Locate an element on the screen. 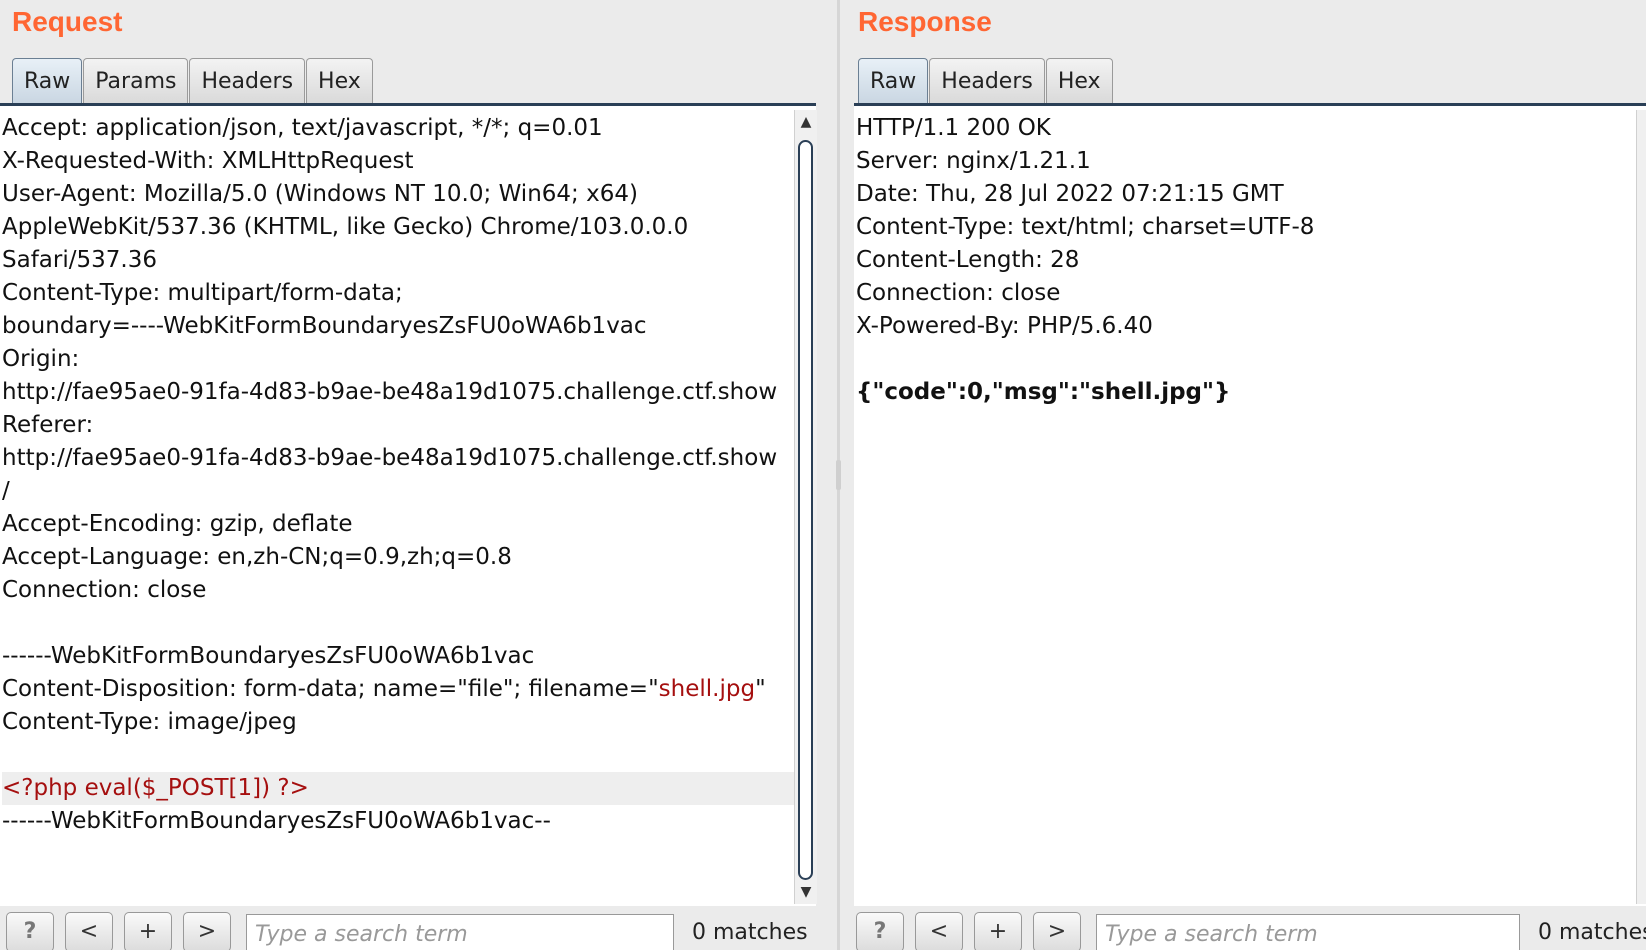  request-search-bar: ? < + > 0 matches is located at coordinates (409, 930).